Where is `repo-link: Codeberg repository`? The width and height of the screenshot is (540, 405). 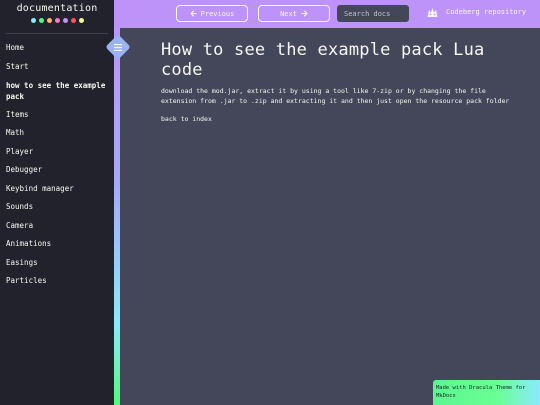 repo-link: Codeberg repository is located at coordinates (476, 12).